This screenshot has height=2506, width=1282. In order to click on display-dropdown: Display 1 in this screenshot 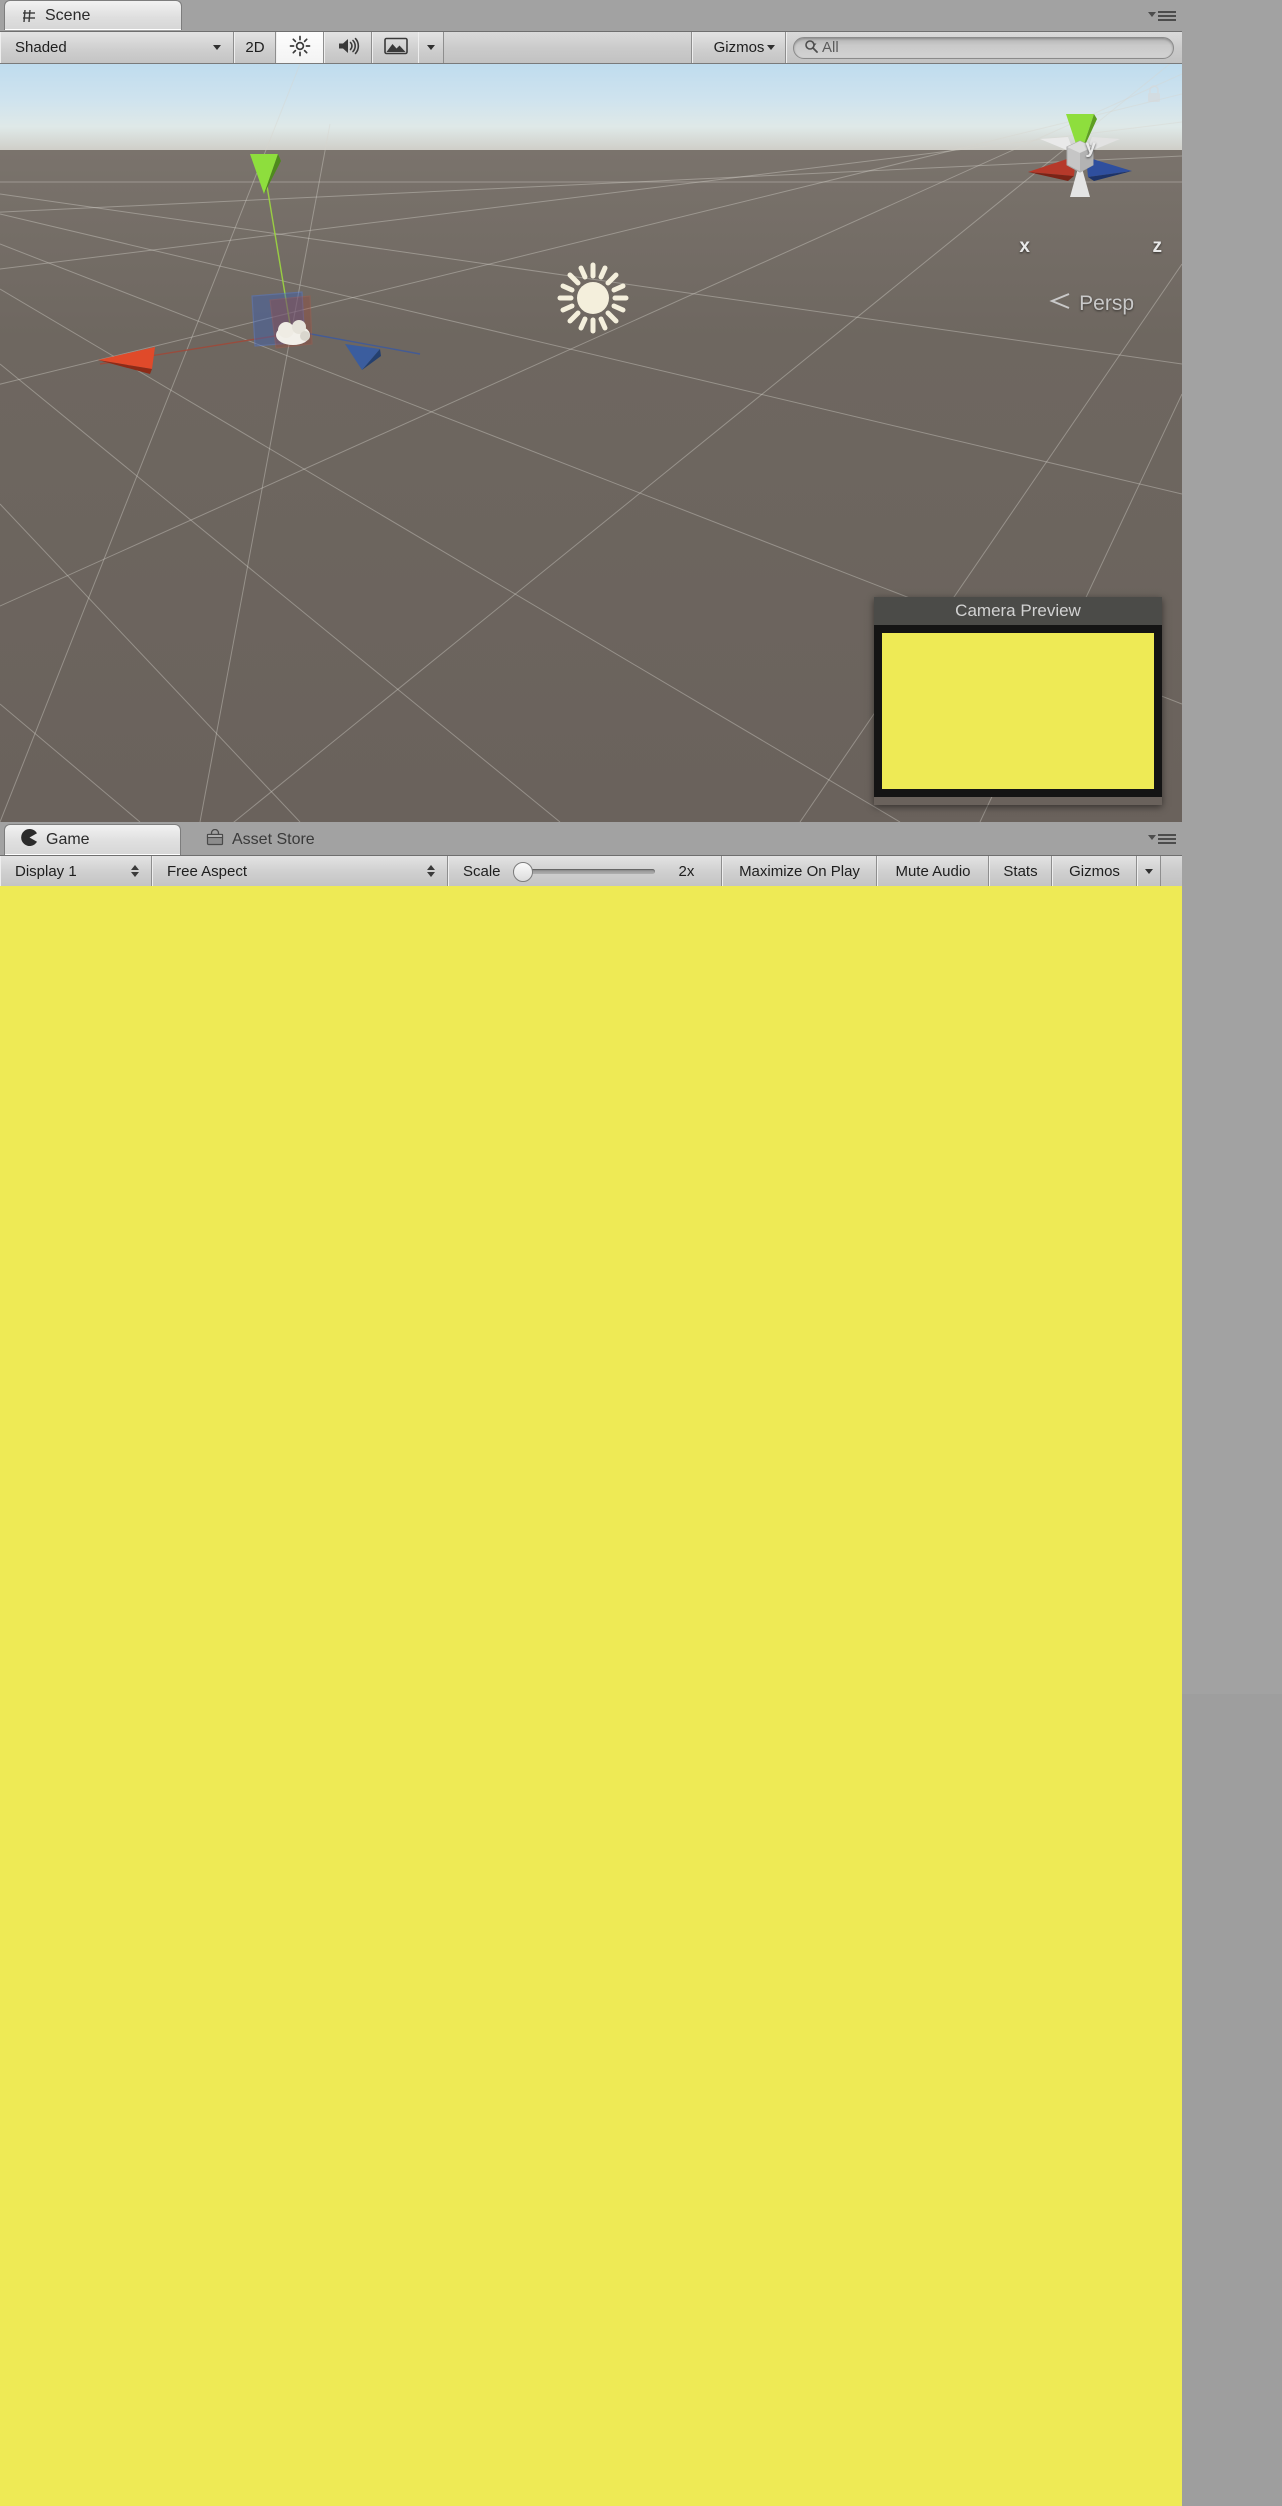, I will do `click(76, 871)`.